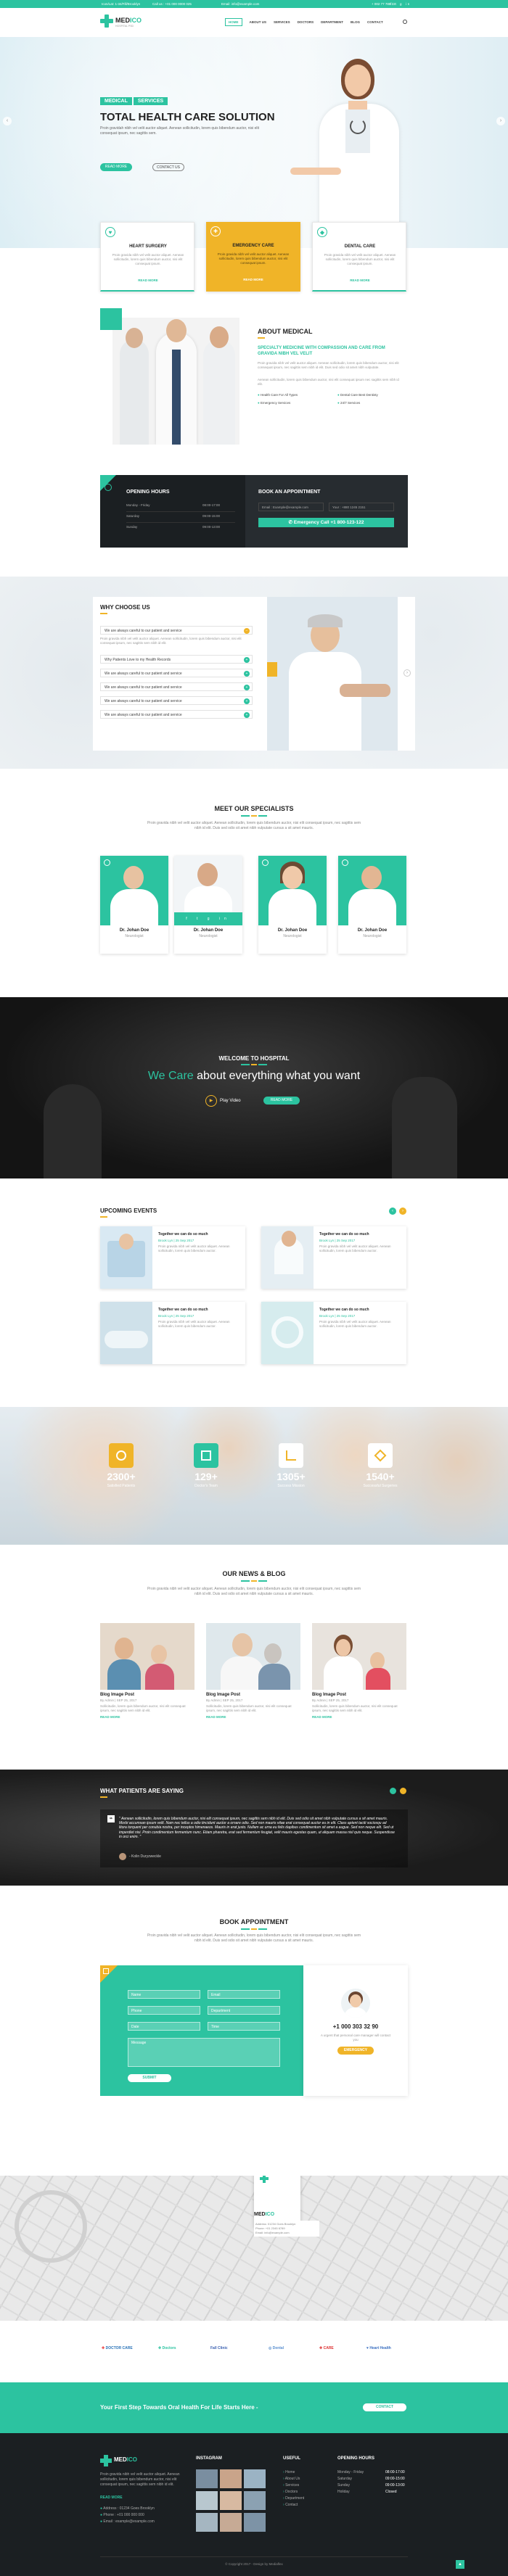 This screenshot has height=2576, width=508. What do you see at coordinates (244, 1994) in the screenshot?
I see `email-field: Email` at bounding box center [244, 1994].